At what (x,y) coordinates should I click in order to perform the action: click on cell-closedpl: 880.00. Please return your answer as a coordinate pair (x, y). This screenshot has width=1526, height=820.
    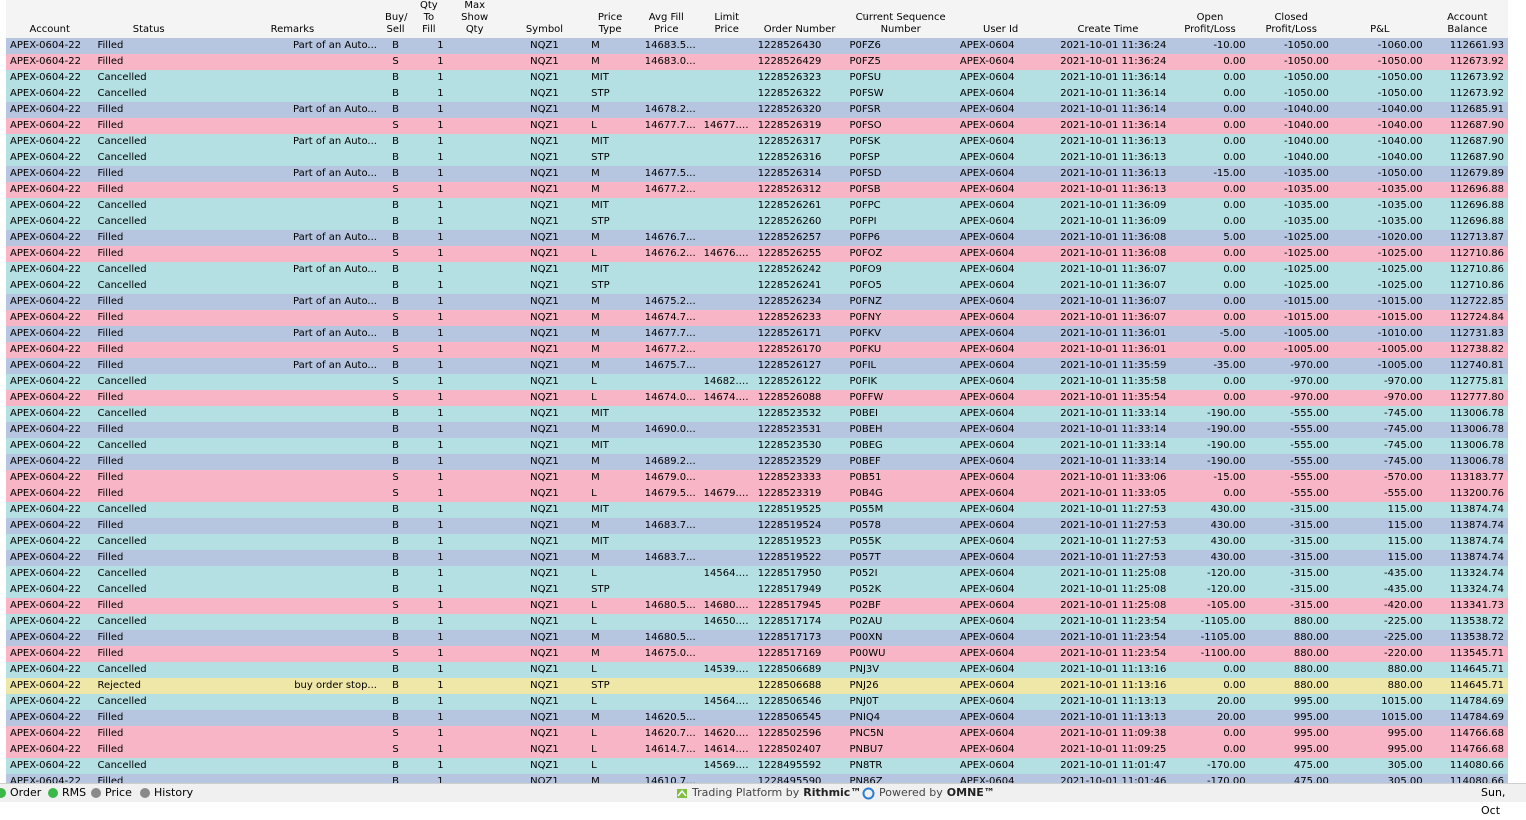
    Looking at the image, I should click on (1291, 670).